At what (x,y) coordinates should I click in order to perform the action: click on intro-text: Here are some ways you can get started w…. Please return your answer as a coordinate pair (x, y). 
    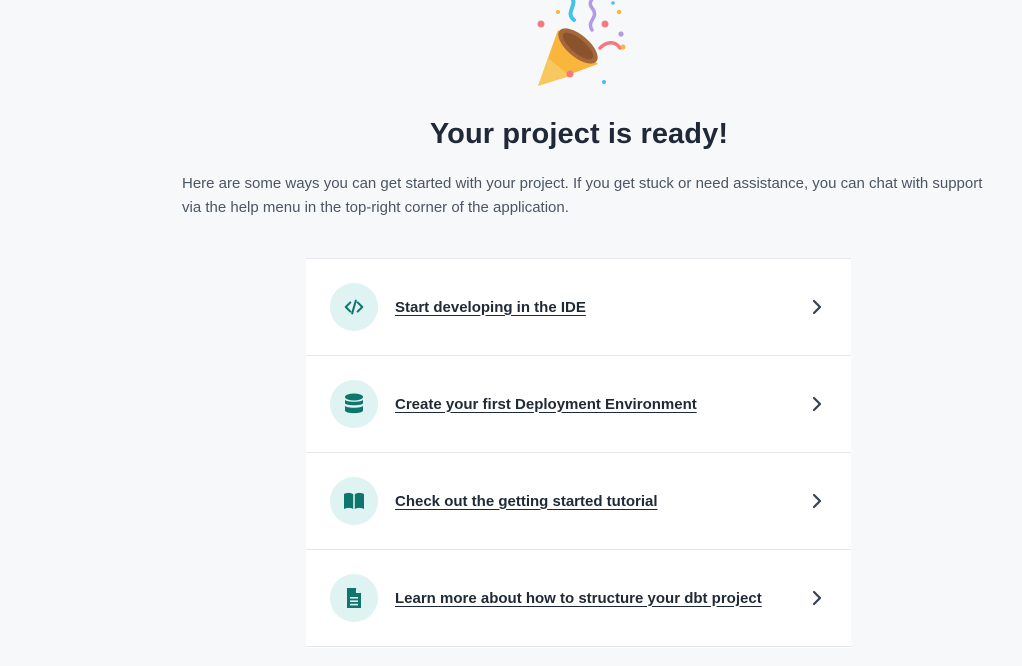
    Looking at the image, I should click on (582, 195).